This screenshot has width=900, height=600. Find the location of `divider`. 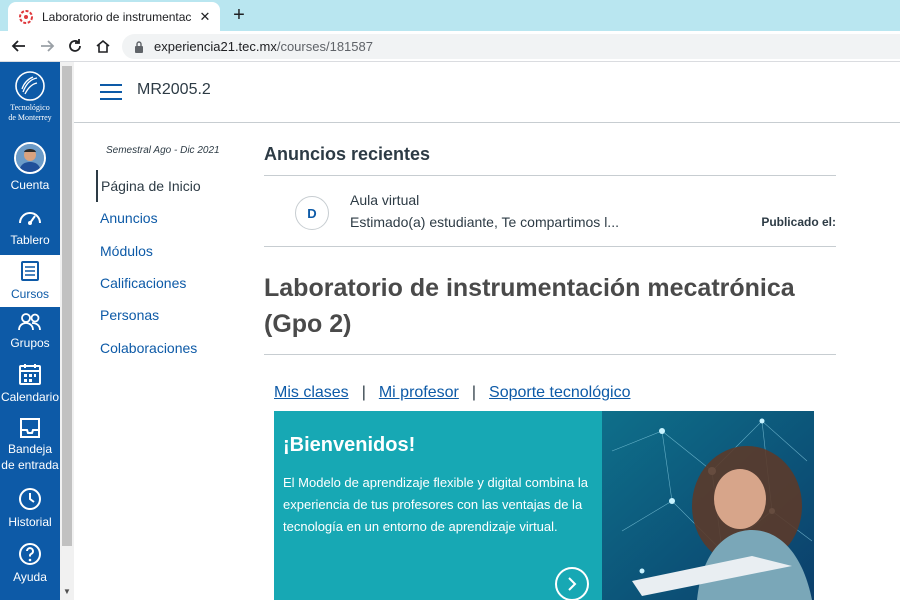

divider is located at coordinates (550, 354).